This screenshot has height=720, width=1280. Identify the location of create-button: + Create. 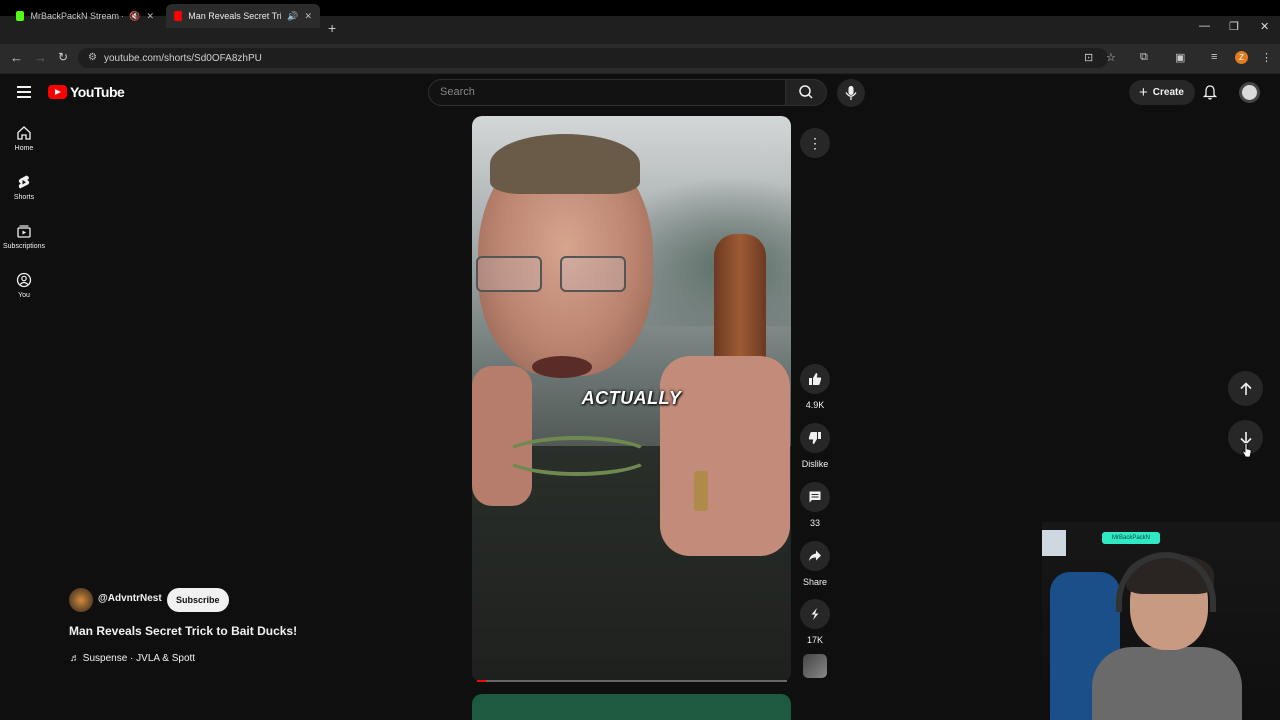
(1162, 92).